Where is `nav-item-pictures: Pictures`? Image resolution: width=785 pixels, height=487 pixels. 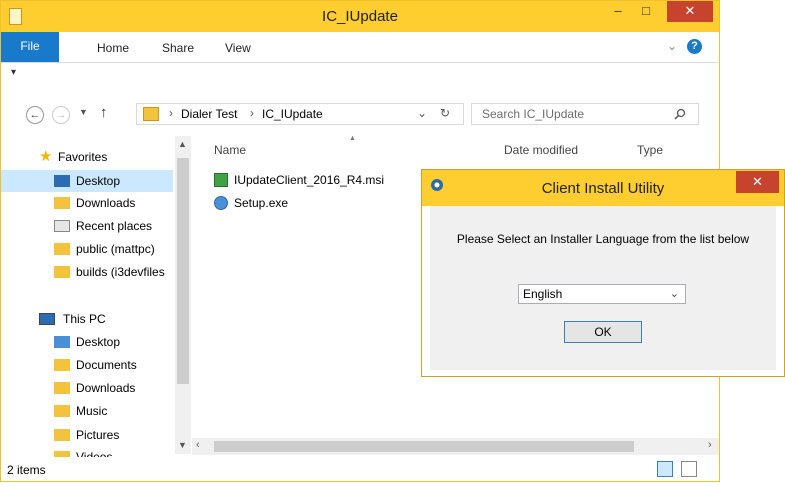
nav-item-pictures: Pictures is located at coordinates (87, 435).